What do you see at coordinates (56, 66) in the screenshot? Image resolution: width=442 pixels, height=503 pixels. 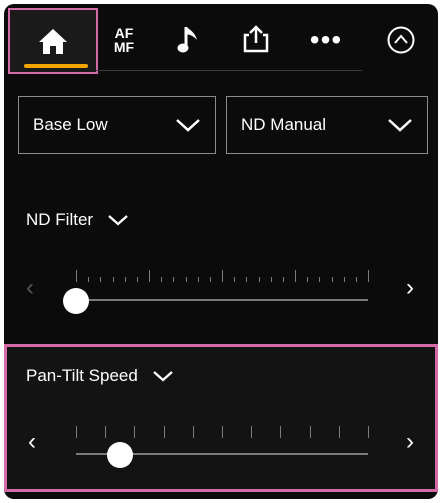 I see `active-tab-indicator` at bounding box center [56, 66].